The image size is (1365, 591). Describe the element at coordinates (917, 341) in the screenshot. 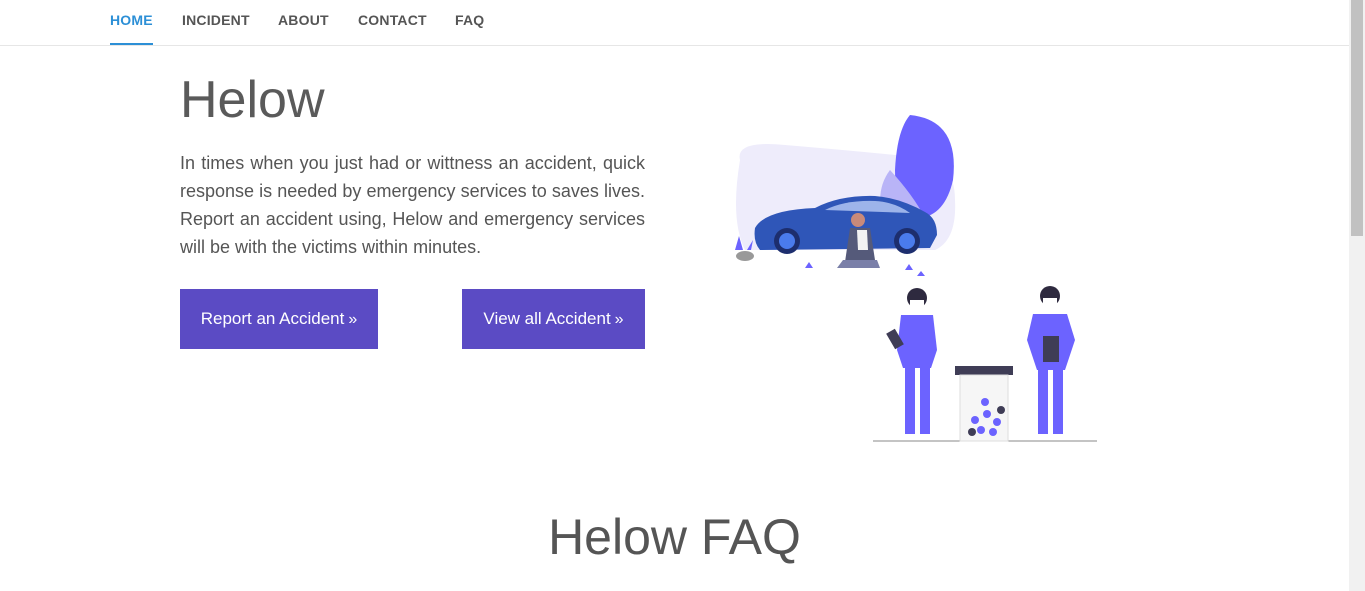

I see `nurse-body` at that location.